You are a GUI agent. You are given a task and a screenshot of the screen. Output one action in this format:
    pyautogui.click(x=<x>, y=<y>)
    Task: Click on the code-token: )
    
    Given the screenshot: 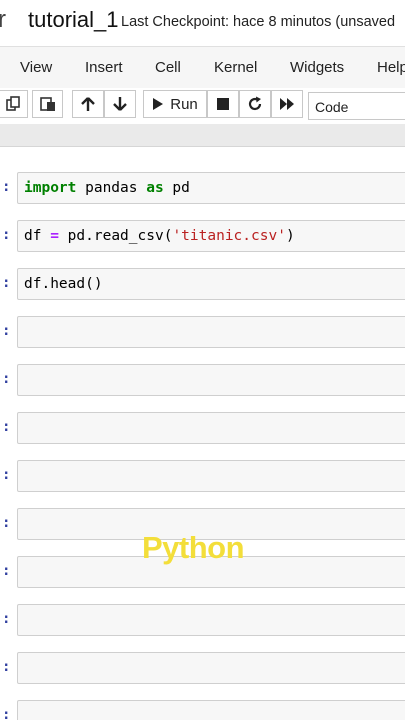 What is the action you would take?
    pyautogui.click(x=290, y=236)
    